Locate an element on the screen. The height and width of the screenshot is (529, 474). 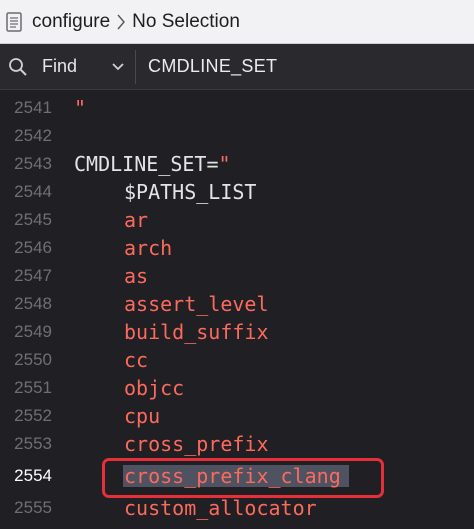
code-line: 2542 is located at coordinates (237, 136).